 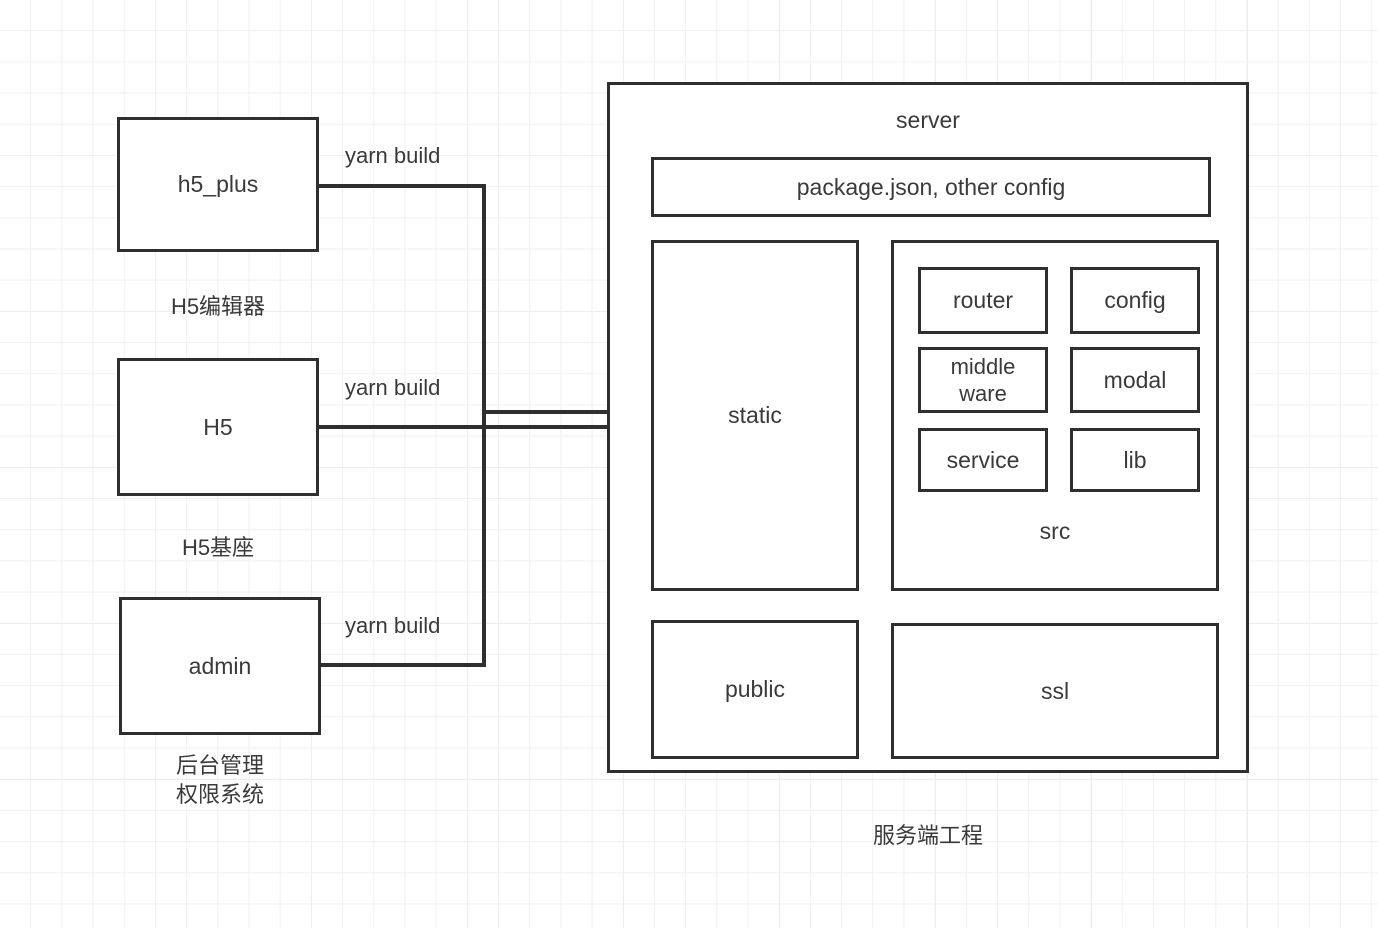 I want to click on node-public-label: public, so click(x=755, y=689).